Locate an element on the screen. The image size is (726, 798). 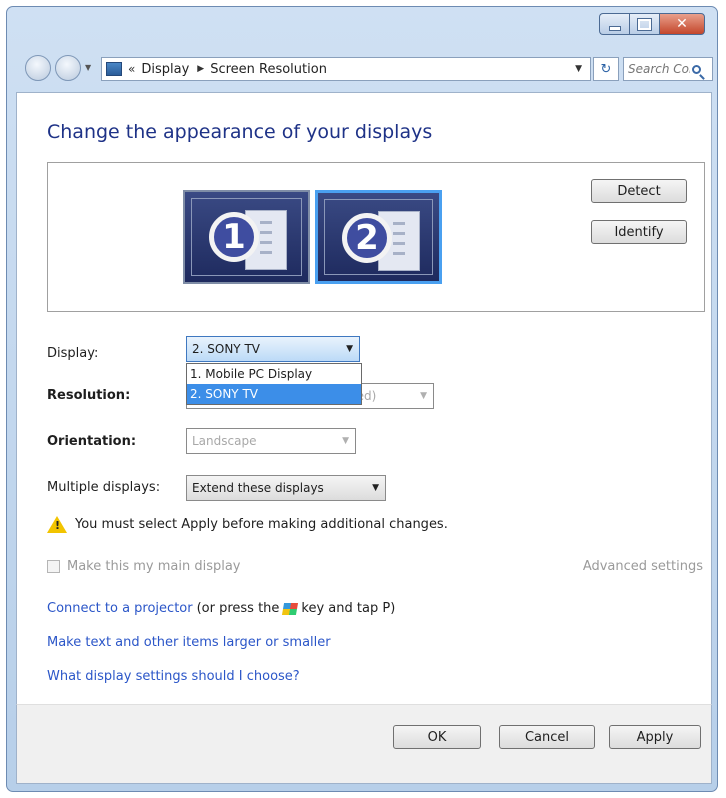
display-option-sony-tv: 2. SONY TV is located at coordinates (274, 394).